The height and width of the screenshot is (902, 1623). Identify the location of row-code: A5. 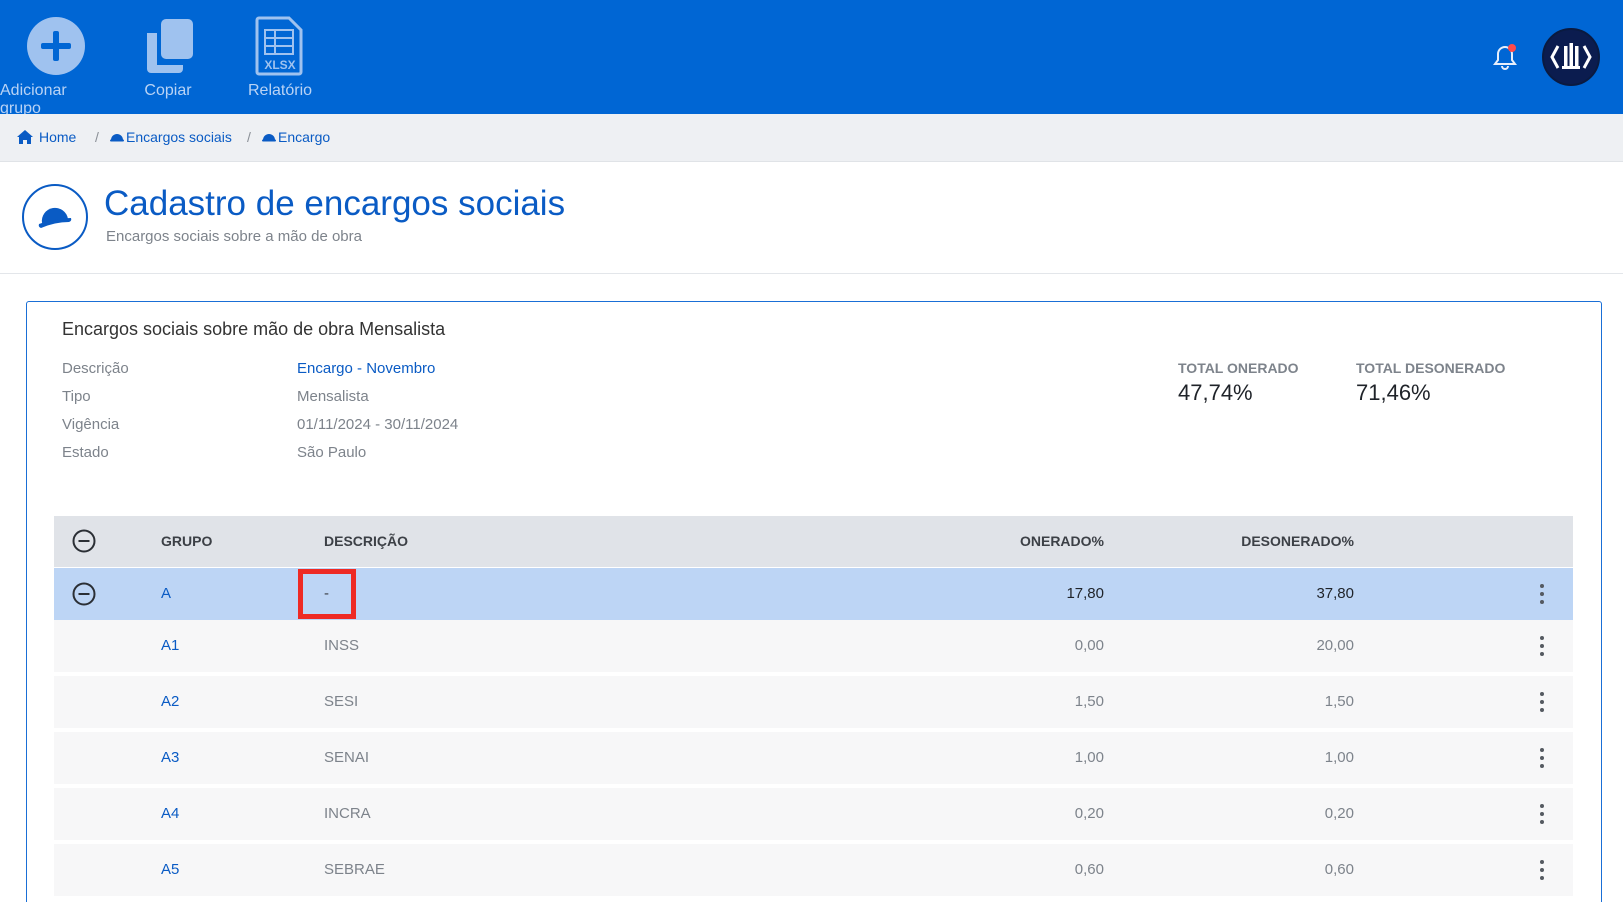
(170, 869).